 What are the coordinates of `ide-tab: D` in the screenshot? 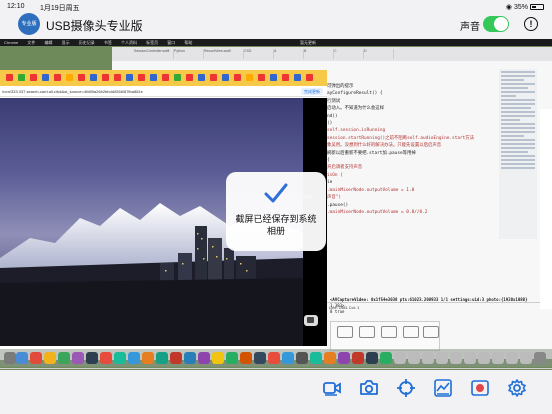 It's located at (379, 54).